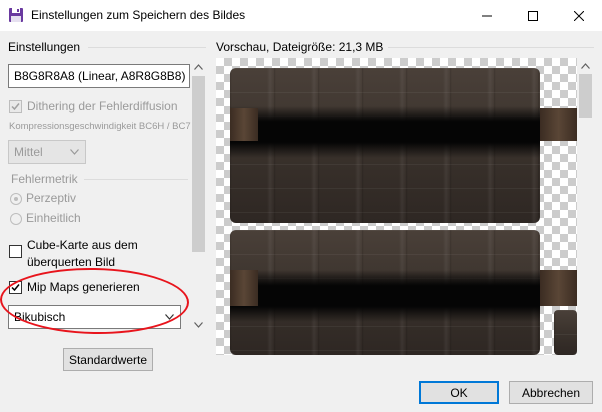 This screenshot has height=412, width=602. What do you see at coordinates (300, 47) in the screenshot?
I see `preview-label: Vorschau, Dateigröße: 21,3 MB` at bounding box center [300, 47].